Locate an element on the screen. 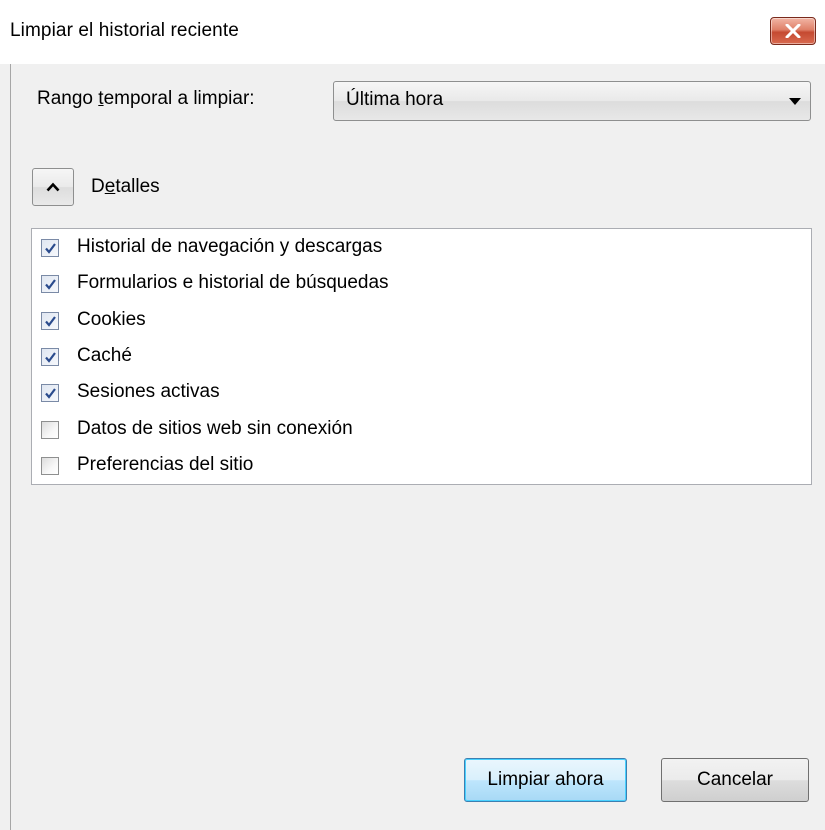 Image resolution: width=825 pixels, height=830 pixels. cancel-button: Cancelar is located at coordinates (735, 780).